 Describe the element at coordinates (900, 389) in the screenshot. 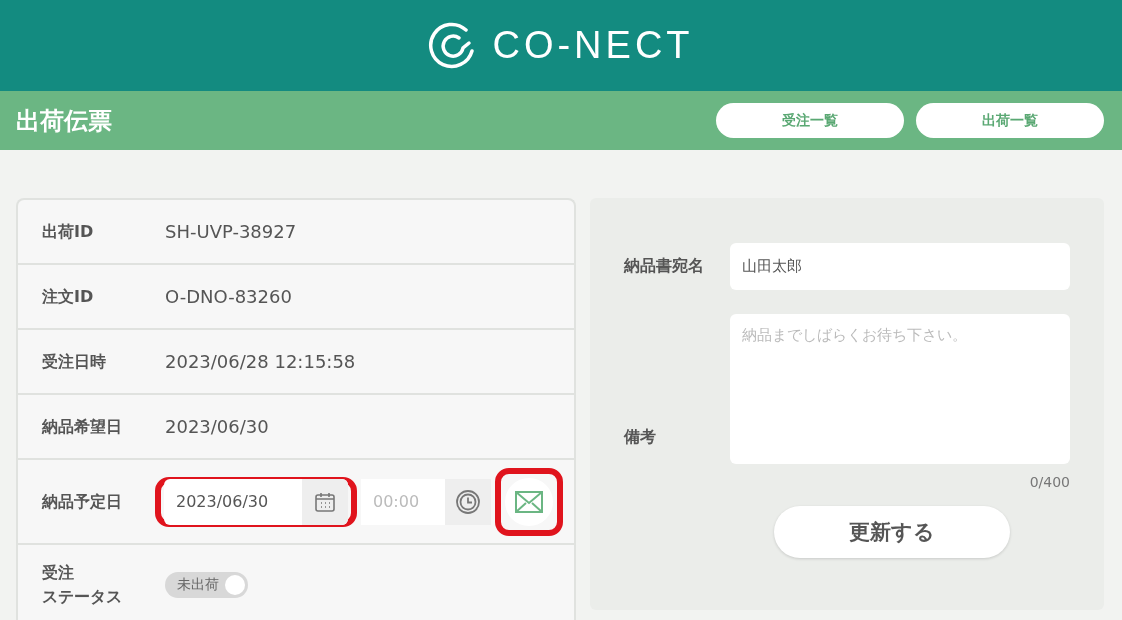

I see `notes-field: 納品までしばらくお待ち下さい。` at that location.